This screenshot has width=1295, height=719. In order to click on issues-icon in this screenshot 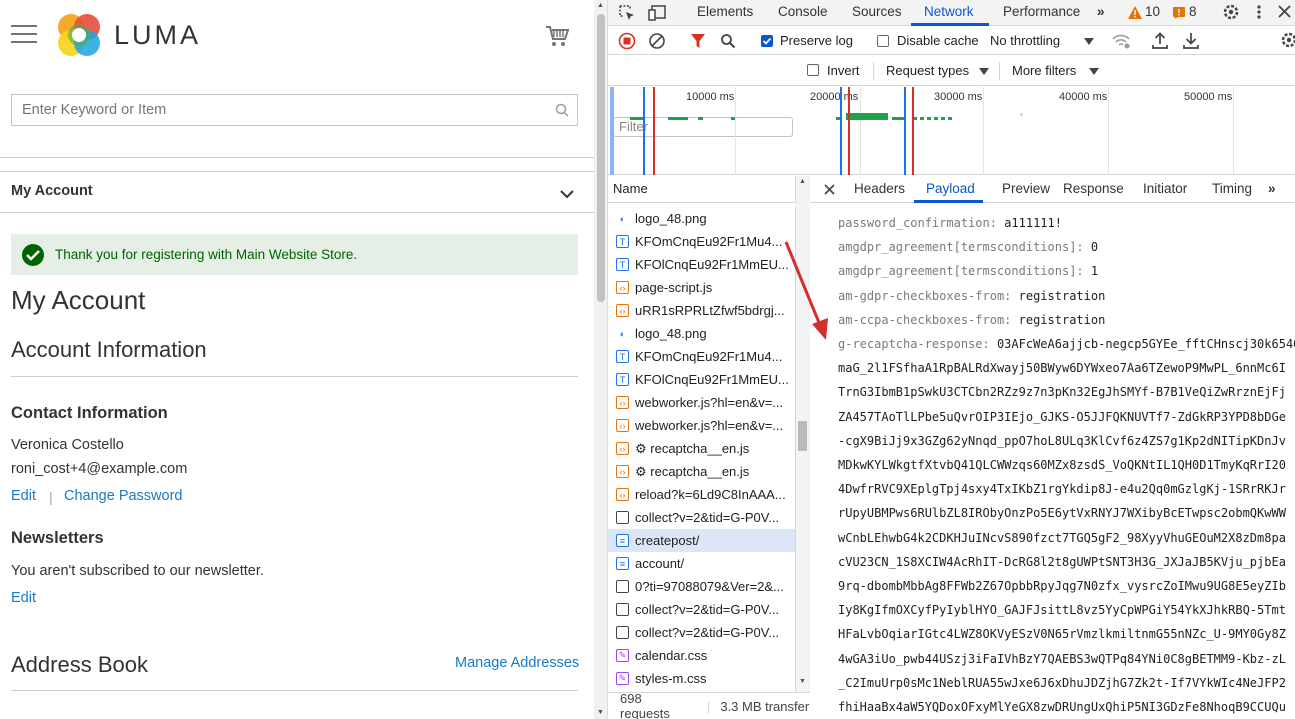, I will do `click(1179, 13)`.